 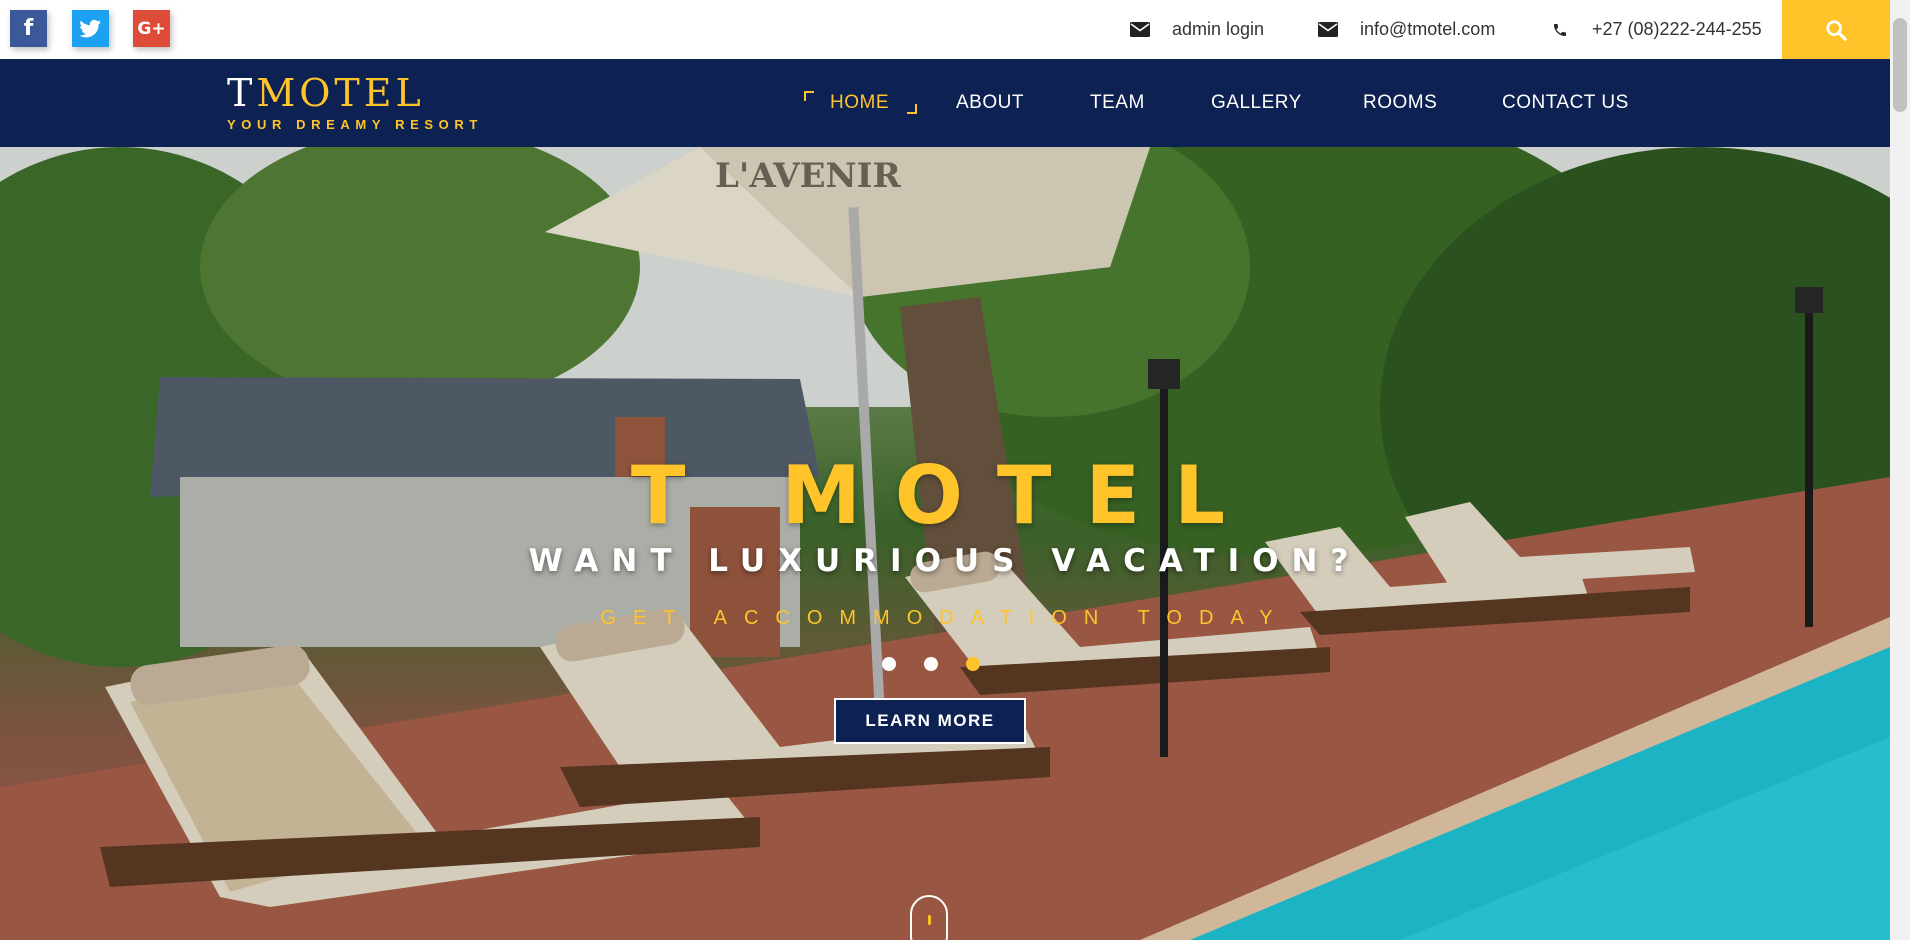 What do you see at coordinates (930, 721) in the screenshot?
I see `learn-more-button: LEARN MORE` at bounding box center [930, 721].